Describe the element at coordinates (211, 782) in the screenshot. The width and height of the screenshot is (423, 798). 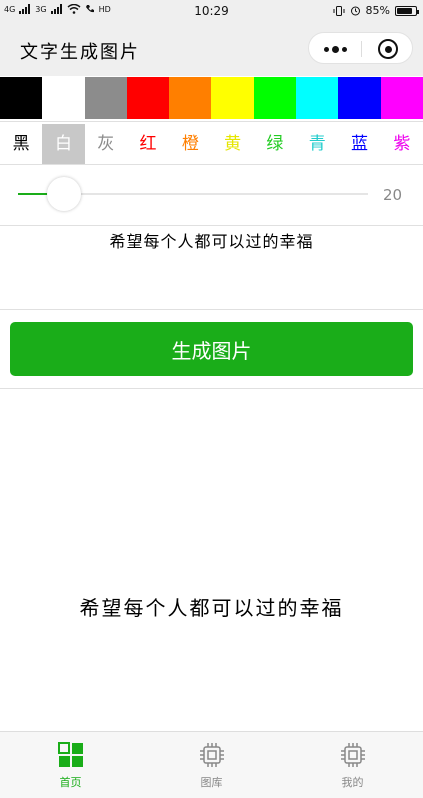
I see `tab-gallery-label: 图库` at that location.